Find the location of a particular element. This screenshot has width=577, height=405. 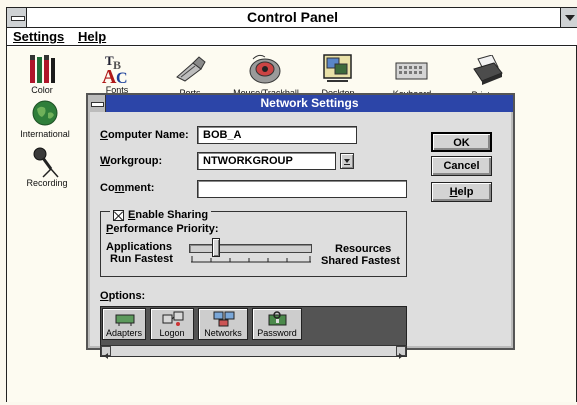

logon-label: Logon is located at coordinates (172, 333).